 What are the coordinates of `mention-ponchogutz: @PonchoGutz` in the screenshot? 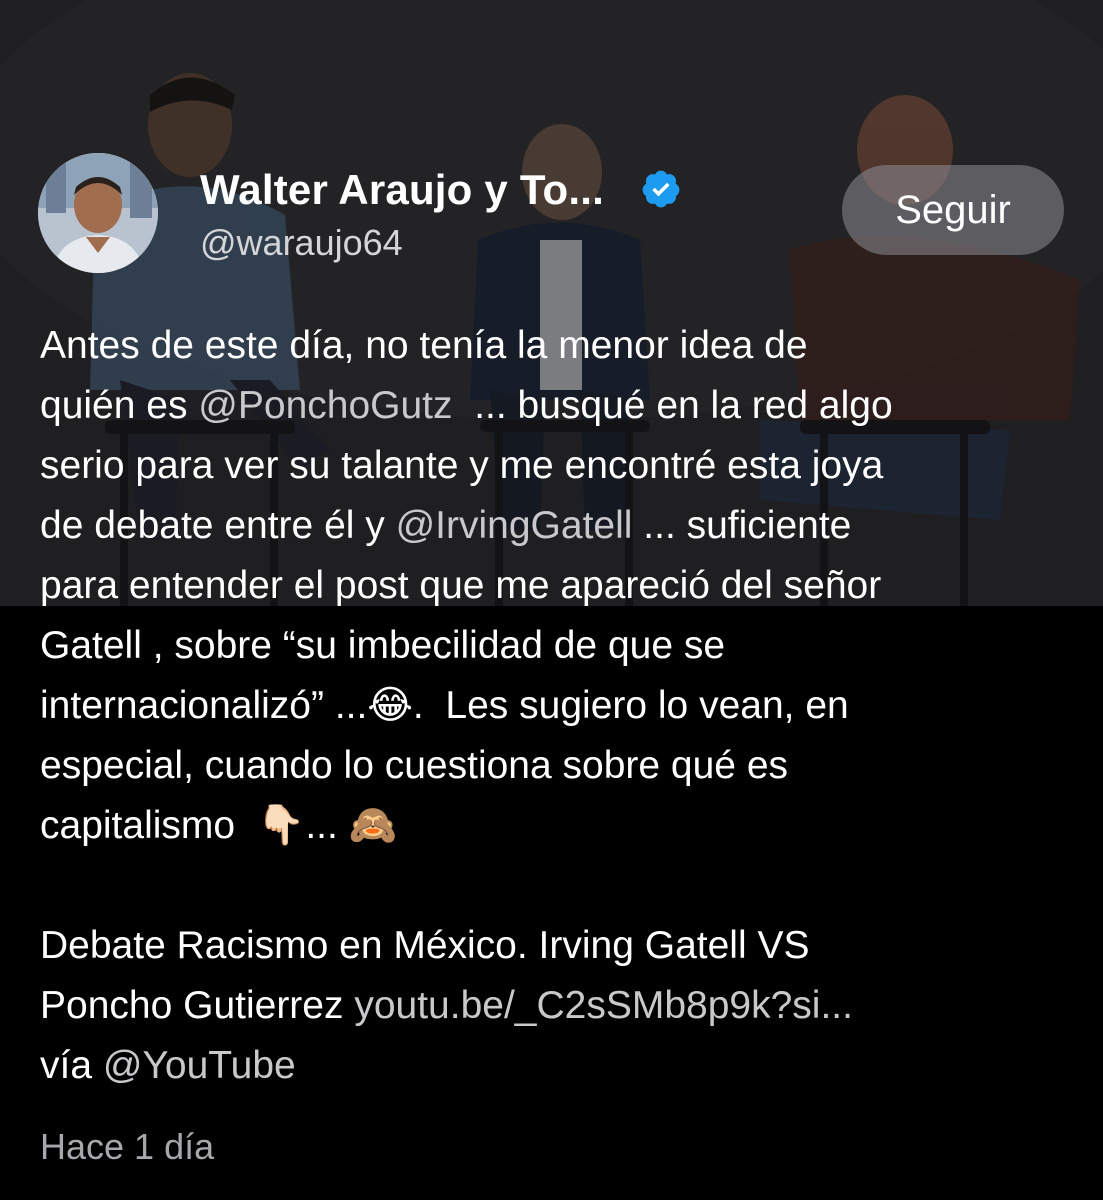 It's located at (325, 405).